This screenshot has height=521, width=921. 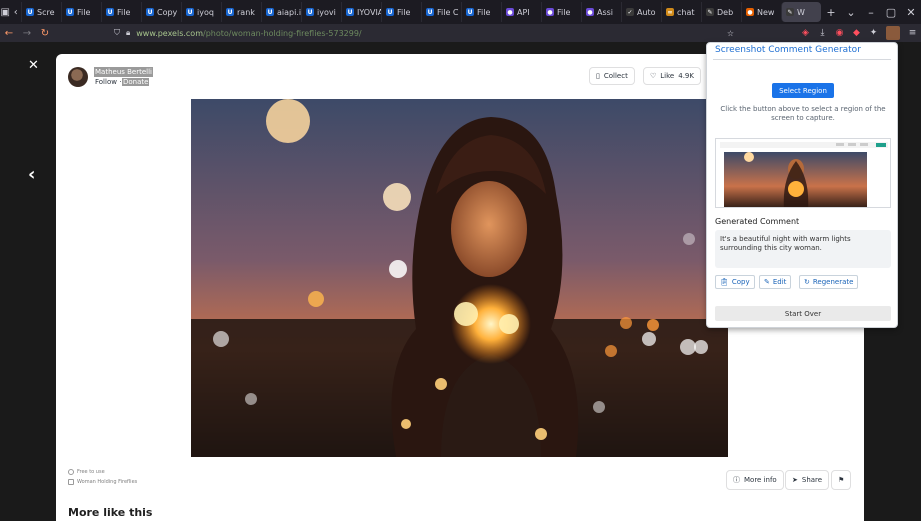 I want to click on bookmark-star-icon: ☆, so click(x=730, y=33).